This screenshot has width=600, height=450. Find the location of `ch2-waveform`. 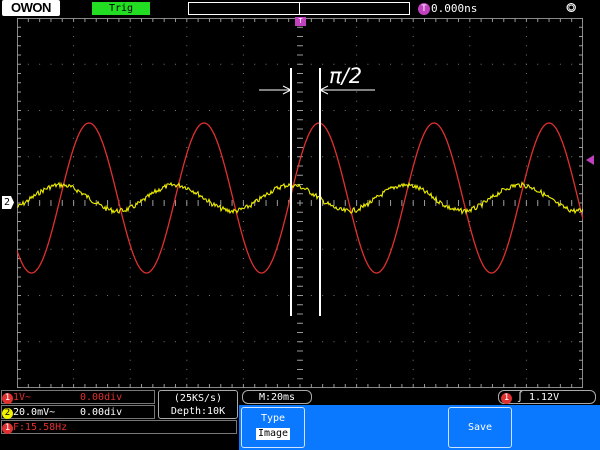

ch2-waveform is located at coordinates (300, 198).